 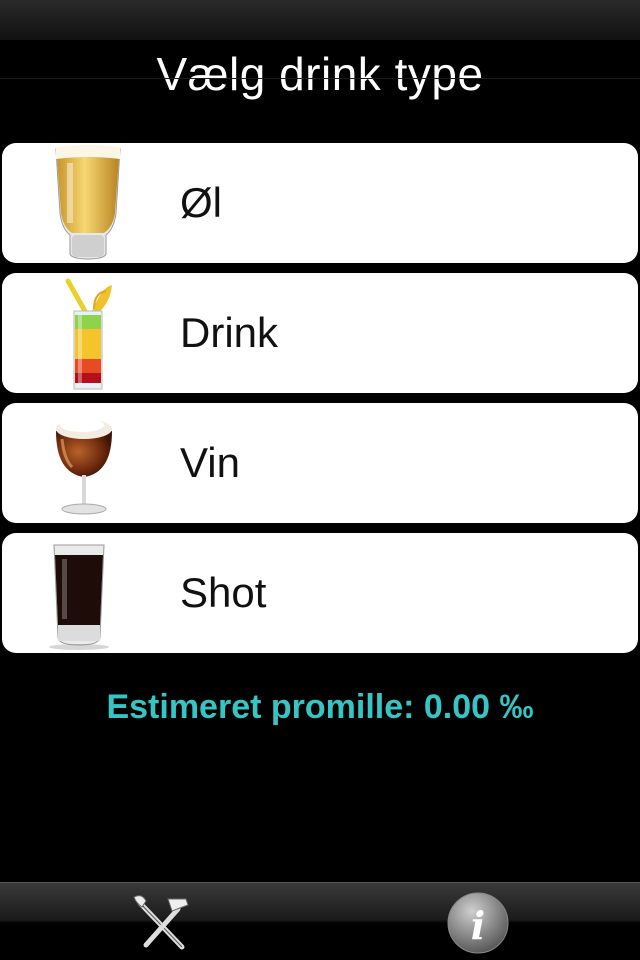 What do you see at coordinates (223, 592) in the screenshot?
I see `menu-item-label: Shot` at bounding box center [223, 592].